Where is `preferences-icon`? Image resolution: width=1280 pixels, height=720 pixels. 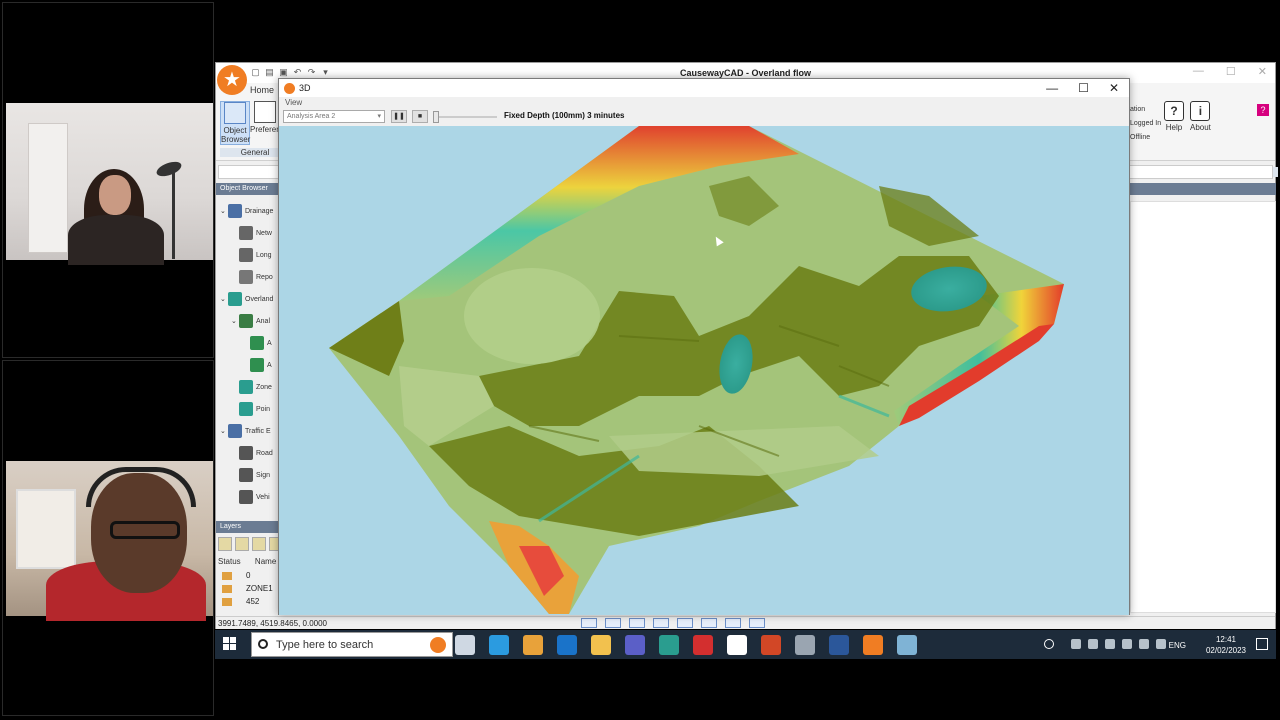
preferences-icon is located at coordinates (265, 112).